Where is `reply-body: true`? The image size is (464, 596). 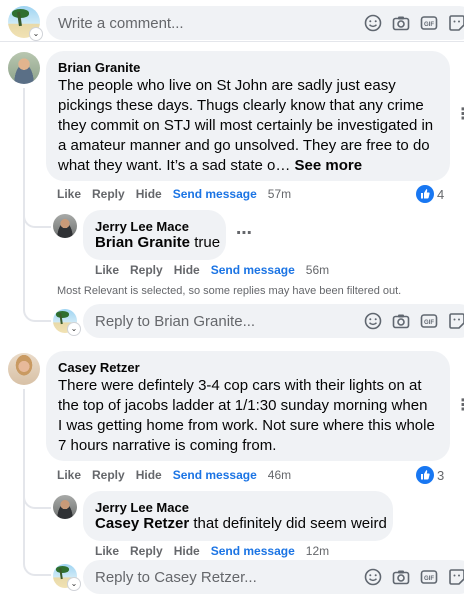 reply-body: true is located at coordinates (205, 242).